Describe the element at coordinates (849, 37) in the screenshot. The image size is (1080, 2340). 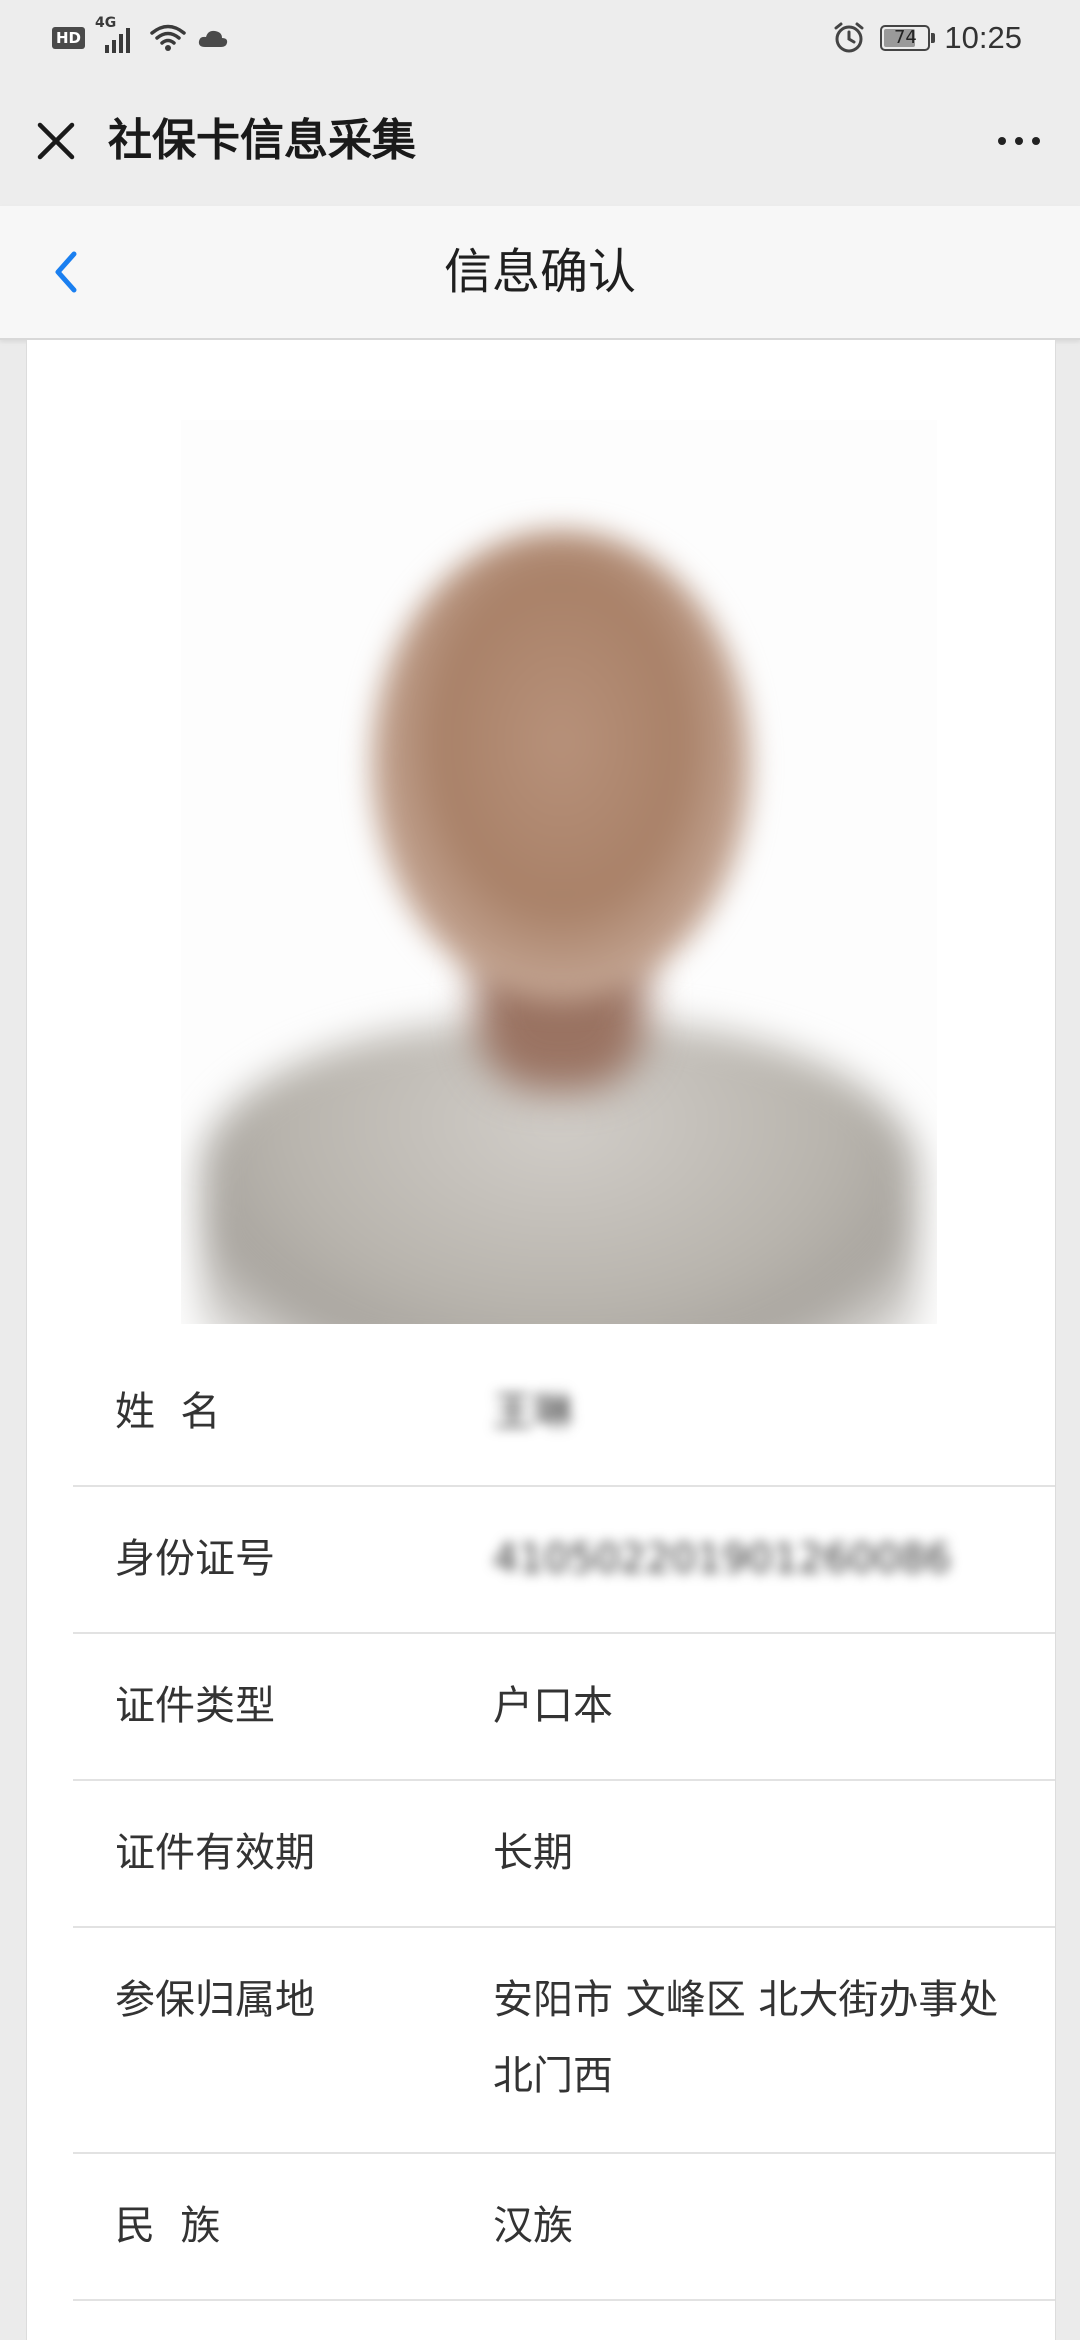
I see `alarm-icon` at that location.